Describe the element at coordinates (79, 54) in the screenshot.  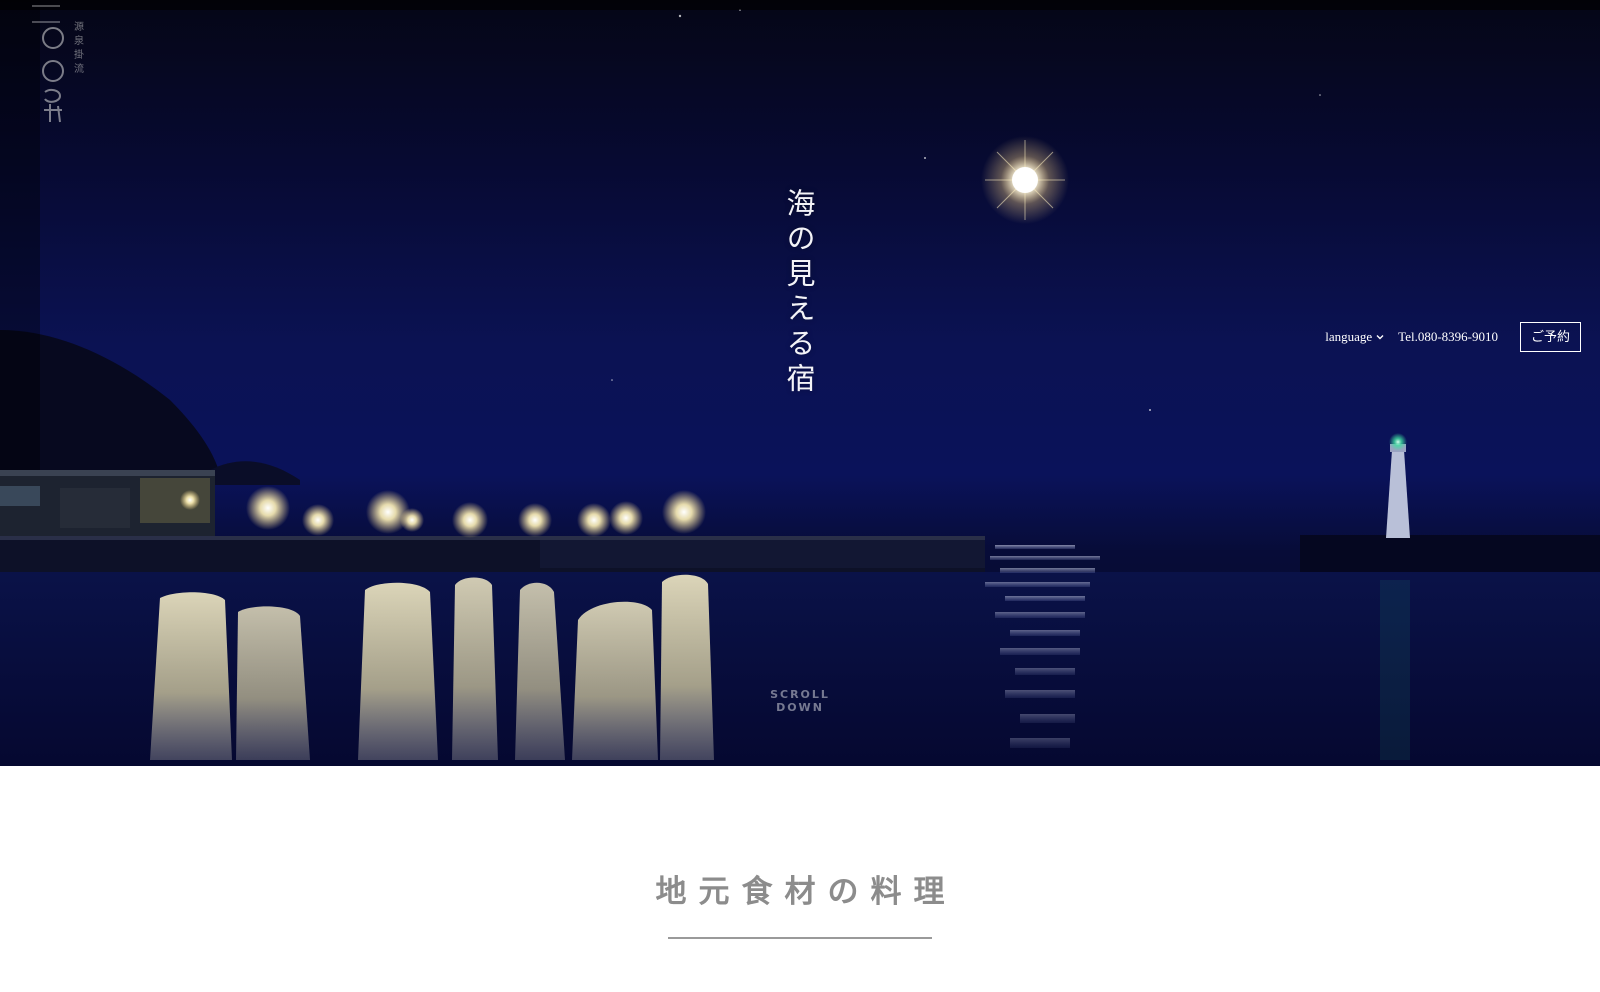
I see `svg-text: 掛` at that location.